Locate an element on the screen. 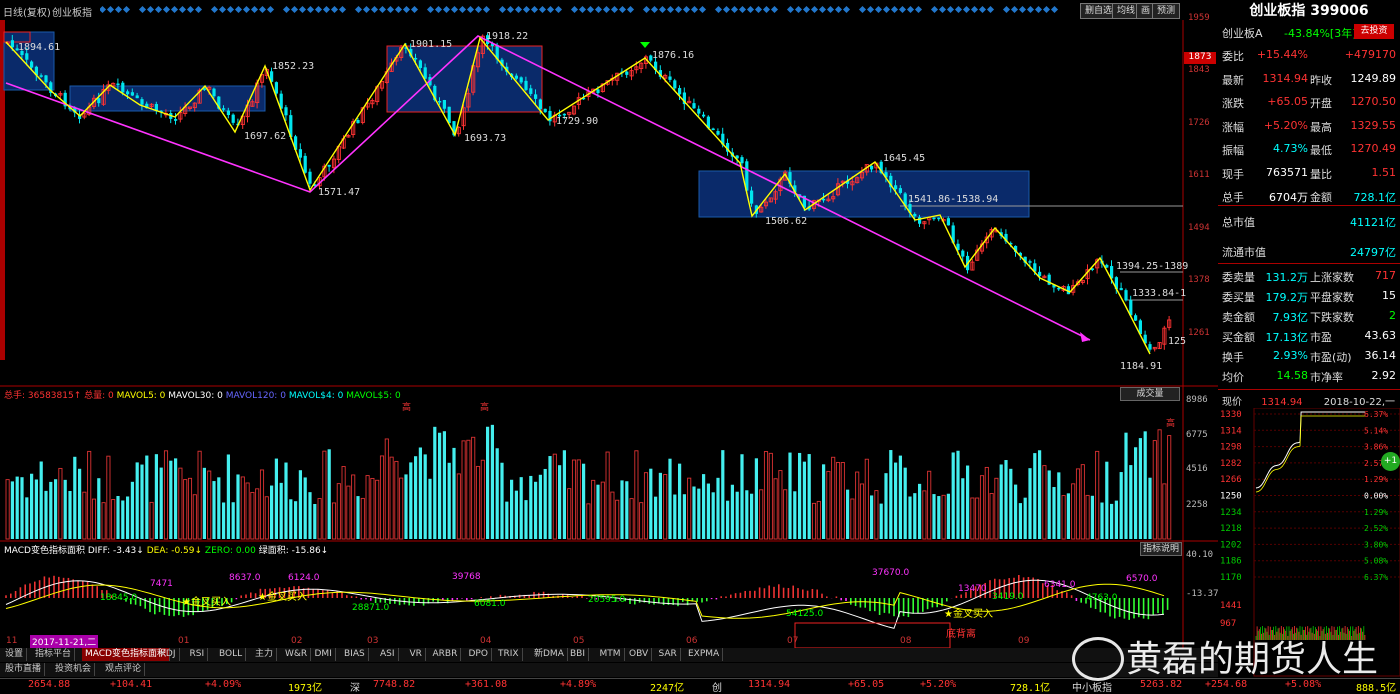 The height and width of the screenshot is (694, 1400). indicator-tab-16: BBI is located at coordinates (578, 654).